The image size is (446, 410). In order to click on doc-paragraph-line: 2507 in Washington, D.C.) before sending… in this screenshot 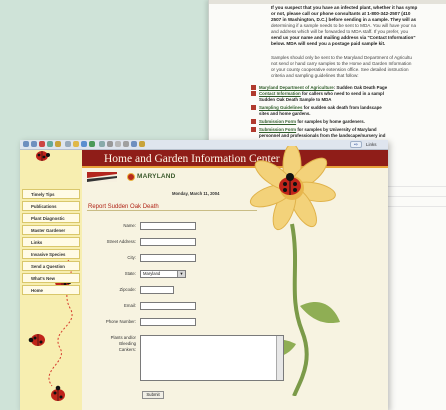, I will do `click(344, 19)`.